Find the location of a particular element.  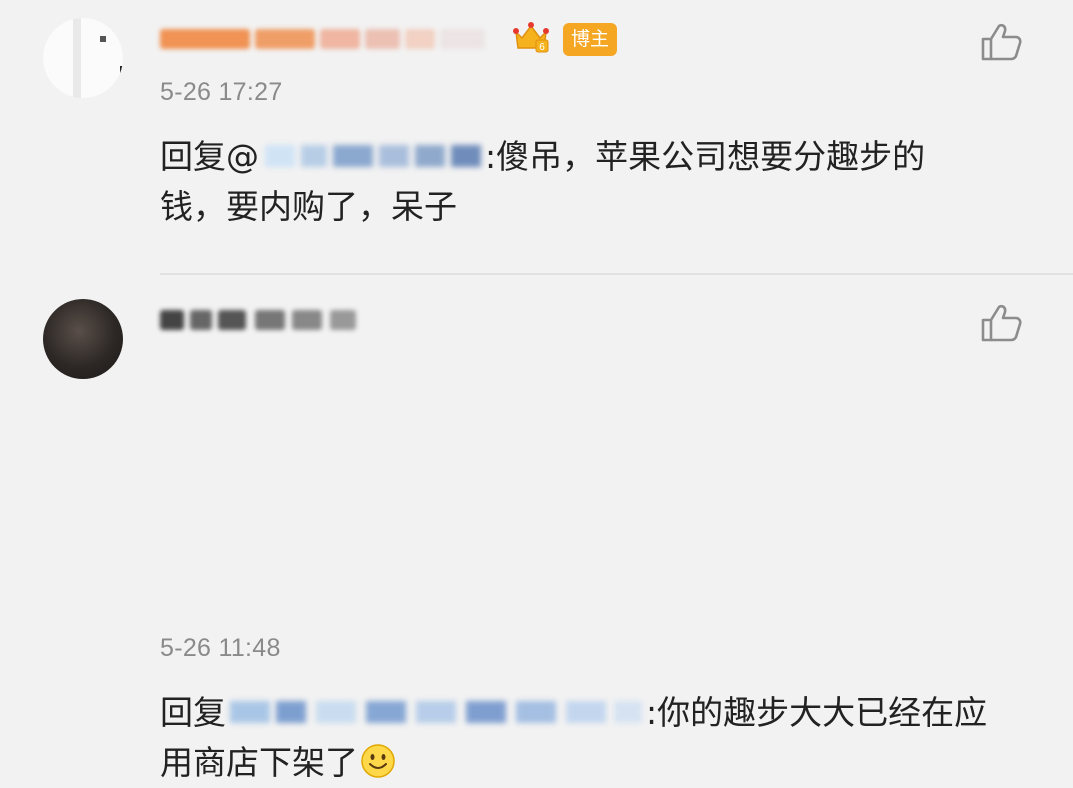

svg-text: 6 is located at coordinates (542, 47).